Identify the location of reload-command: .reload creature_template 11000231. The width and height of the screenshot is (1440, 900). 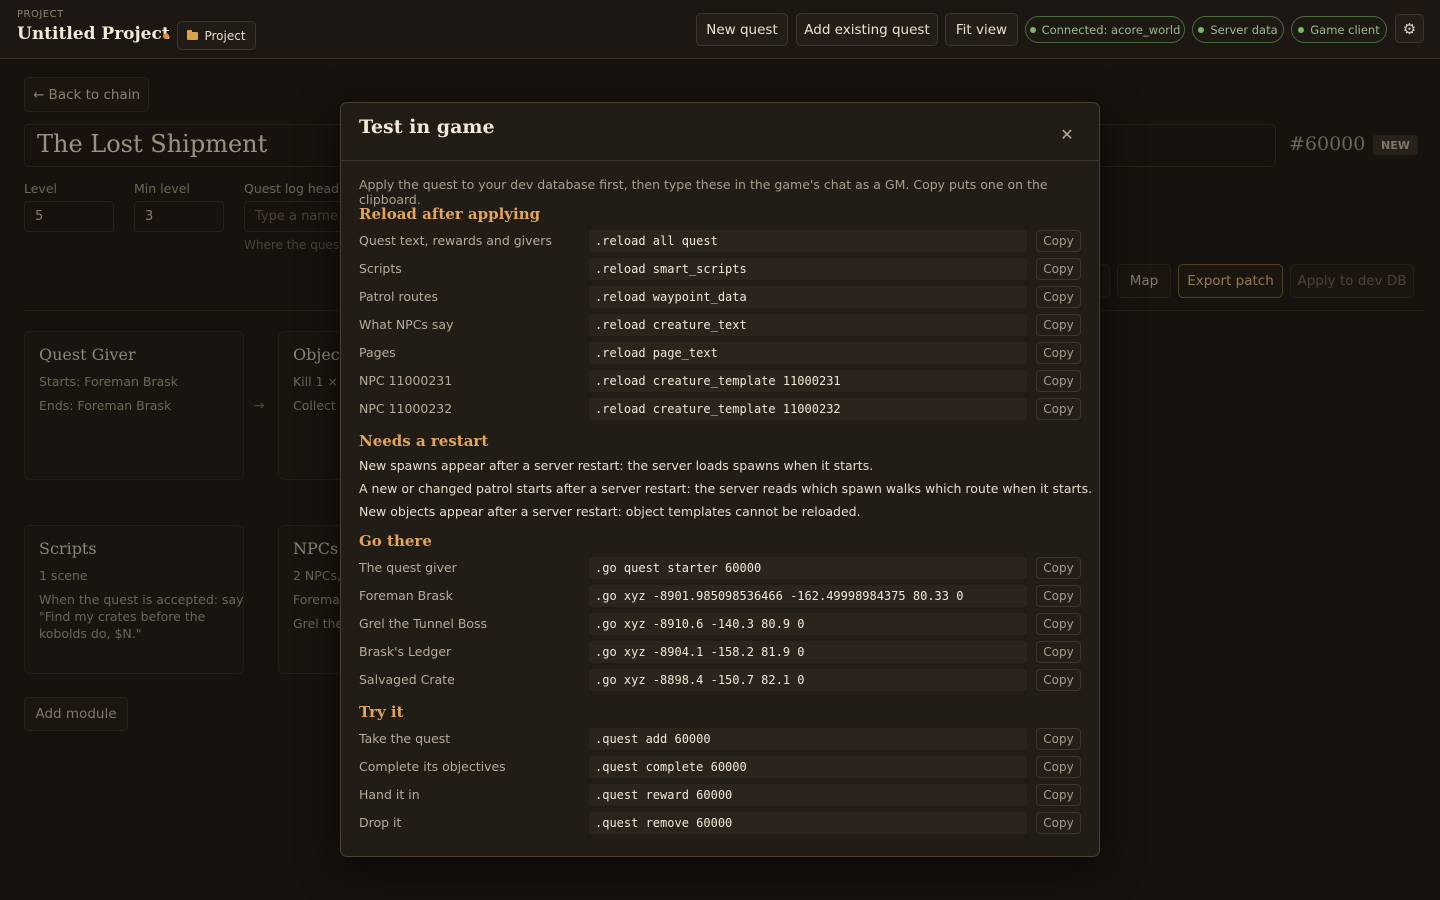
(808, 381).